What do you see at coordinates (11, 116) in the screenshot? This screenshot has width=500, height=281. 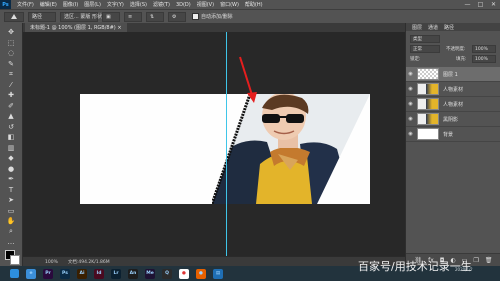 I see `stamp-tool-icon: ▲` at bounding box center [11, 116].